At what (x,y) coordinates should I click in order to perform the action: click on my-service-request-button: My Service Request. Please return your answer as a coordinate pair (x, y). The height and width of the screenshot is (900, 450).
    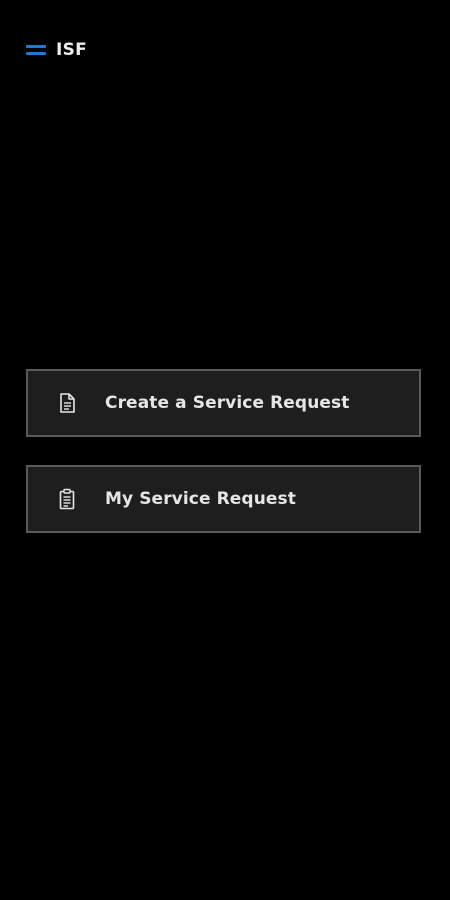
    Looking at the image, I should click on (223, 499).